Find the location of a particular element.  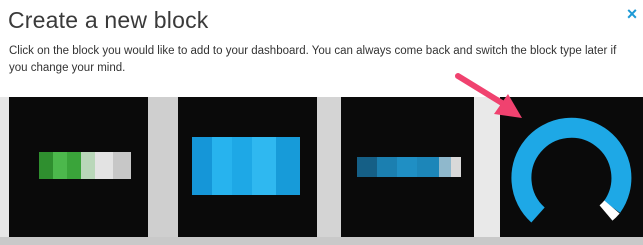

dialog-title: Create a new block is located at coordinates (108, 20).